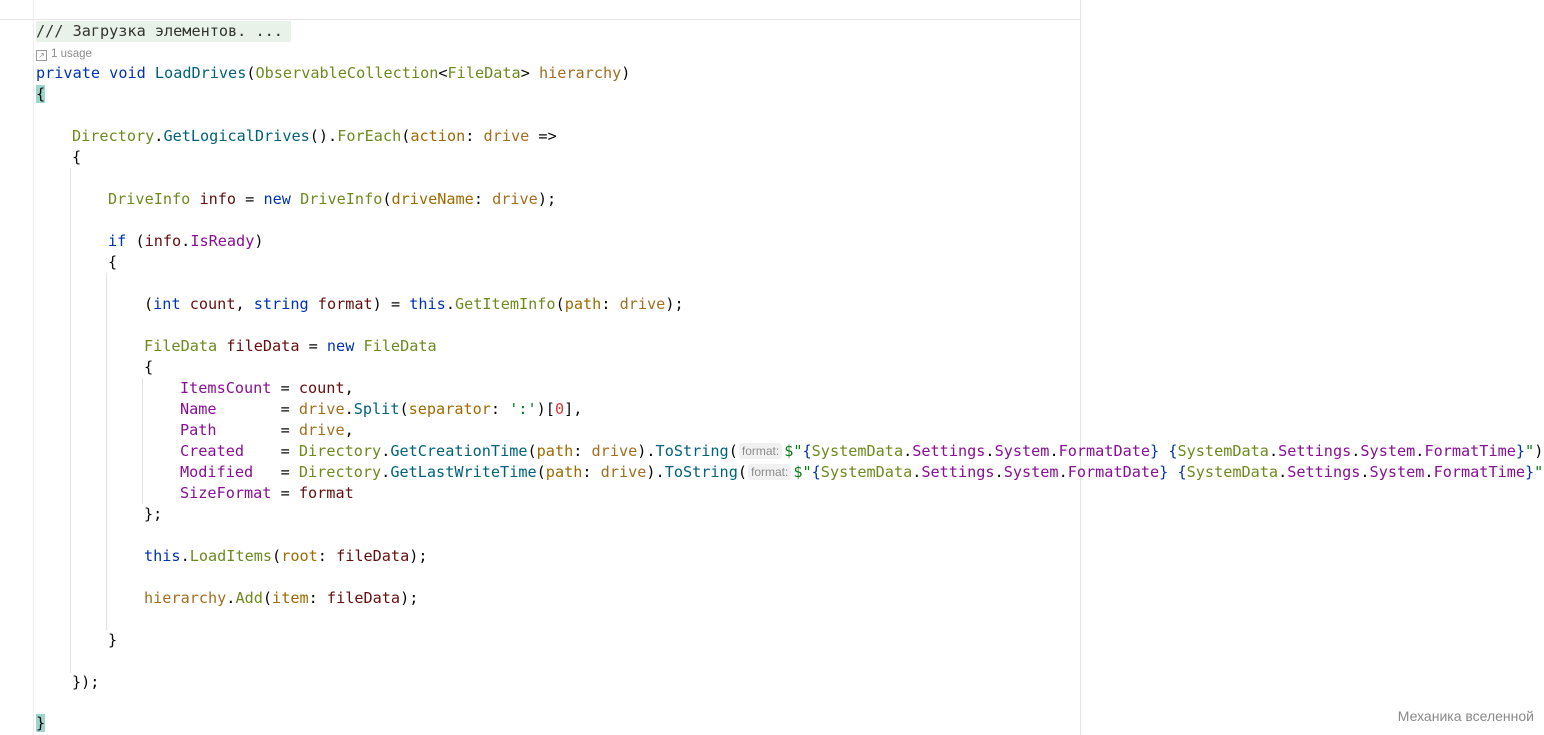  What do you see at coordinates (200, 73) in the screenshot?
I see `code-token: LoadDrives` at bounding box center [200, 73].